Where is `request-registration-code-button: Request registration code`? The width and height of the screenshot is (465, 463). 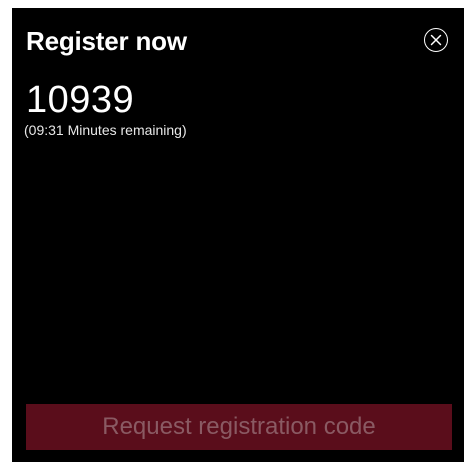
request-registration-code-button: Request registration code is located at coordinates (239, 427).